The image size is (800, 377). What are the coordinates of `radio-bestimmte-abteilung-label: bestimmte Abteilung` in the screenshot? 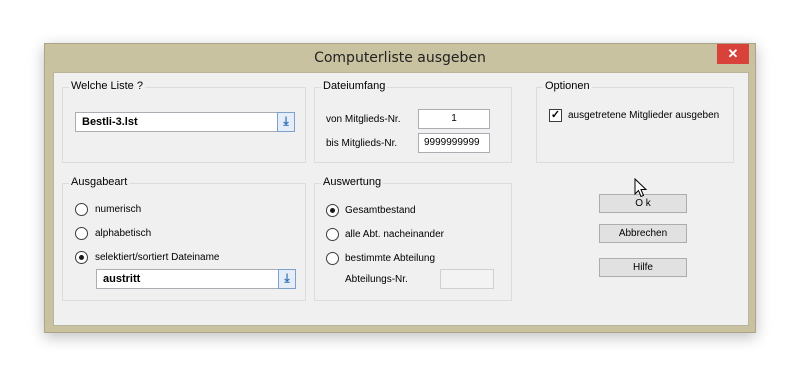 It's located at (390, 258).